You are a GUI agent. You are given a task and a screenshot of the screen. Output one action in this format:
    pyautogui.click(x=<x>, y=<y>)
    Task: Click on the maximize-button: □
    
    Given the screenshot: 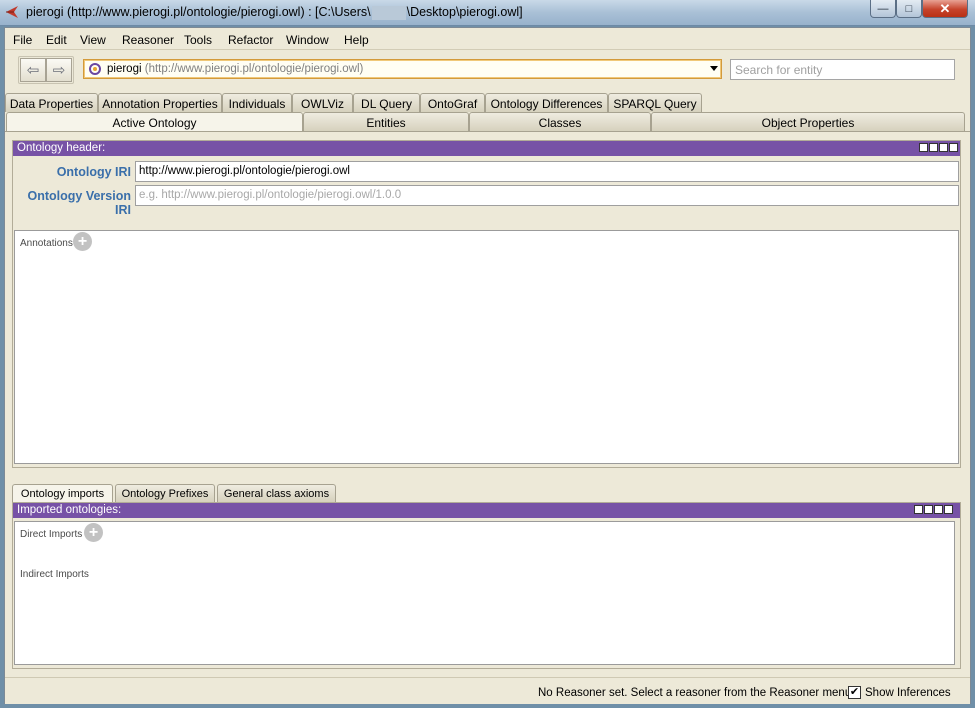 What is the action you would take?
    pyautogui.click(x=909, y=9)
    